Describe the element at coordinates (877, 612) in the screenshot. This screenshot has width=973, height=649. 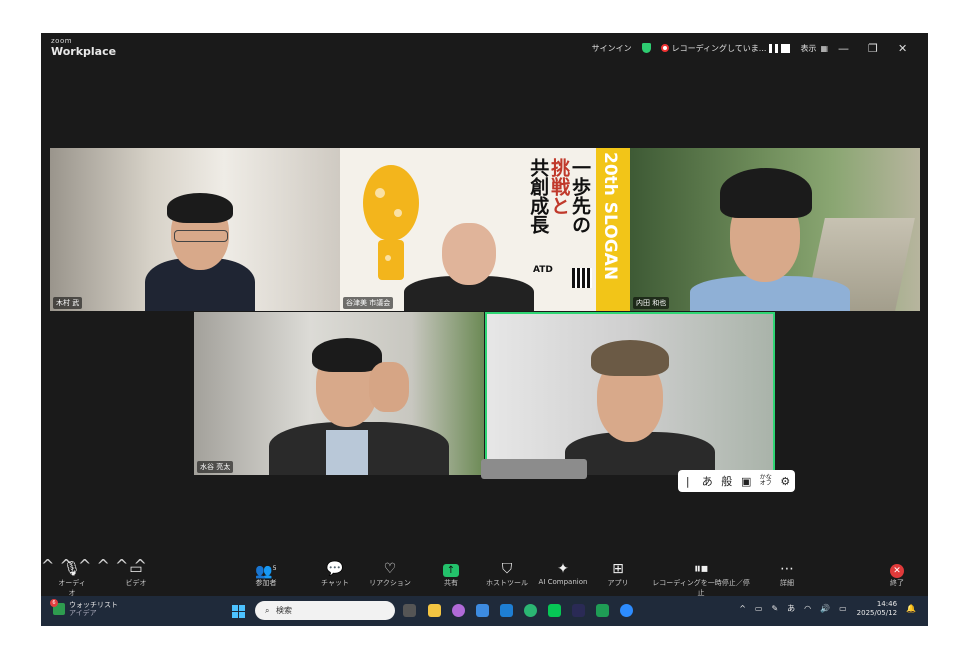
I see `clock-date: 2025/05/12` at that location.